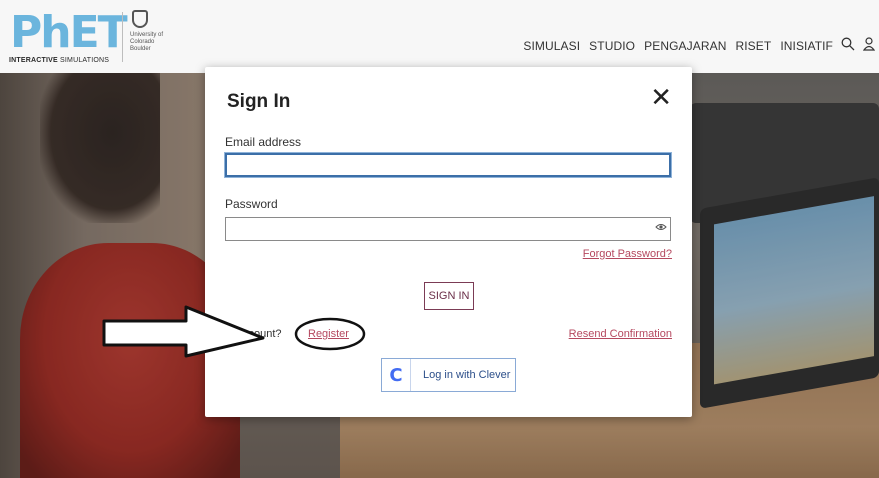 This screenshot has height=478, width=879. I want to click on register-link: Register, so click(328, 334).